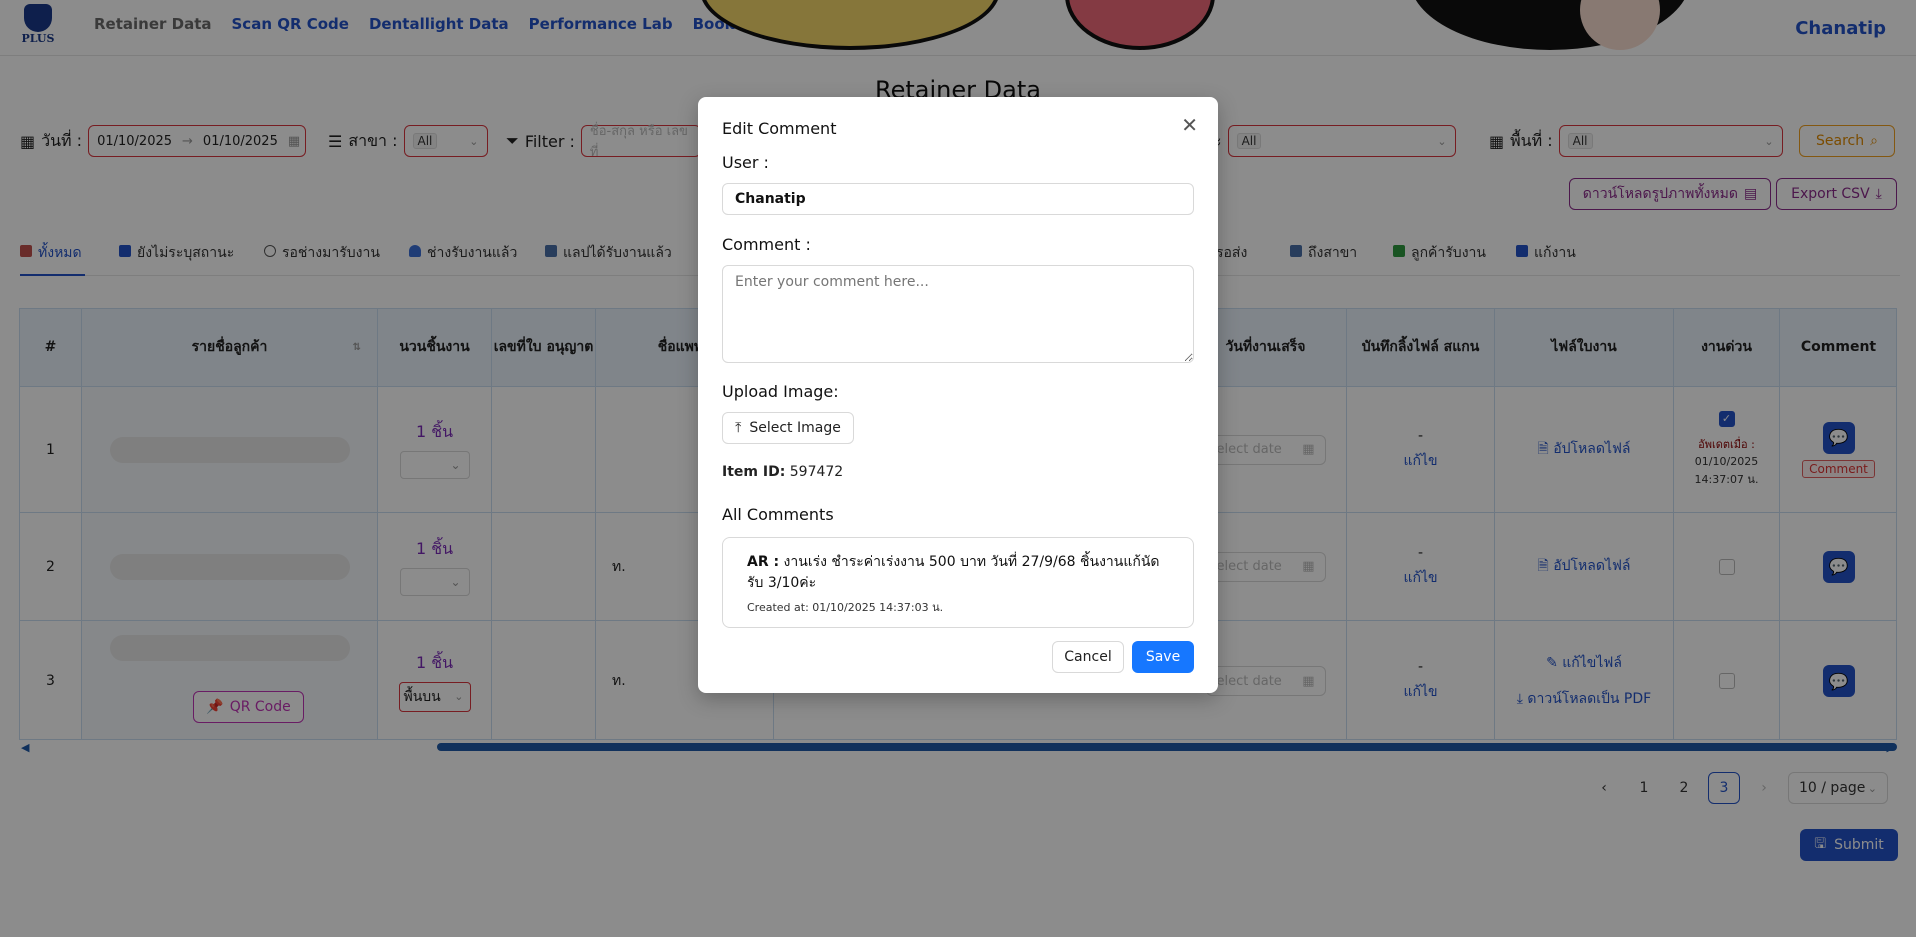  I want to click on item-id: Item ID: 597472, so click(782, 472).